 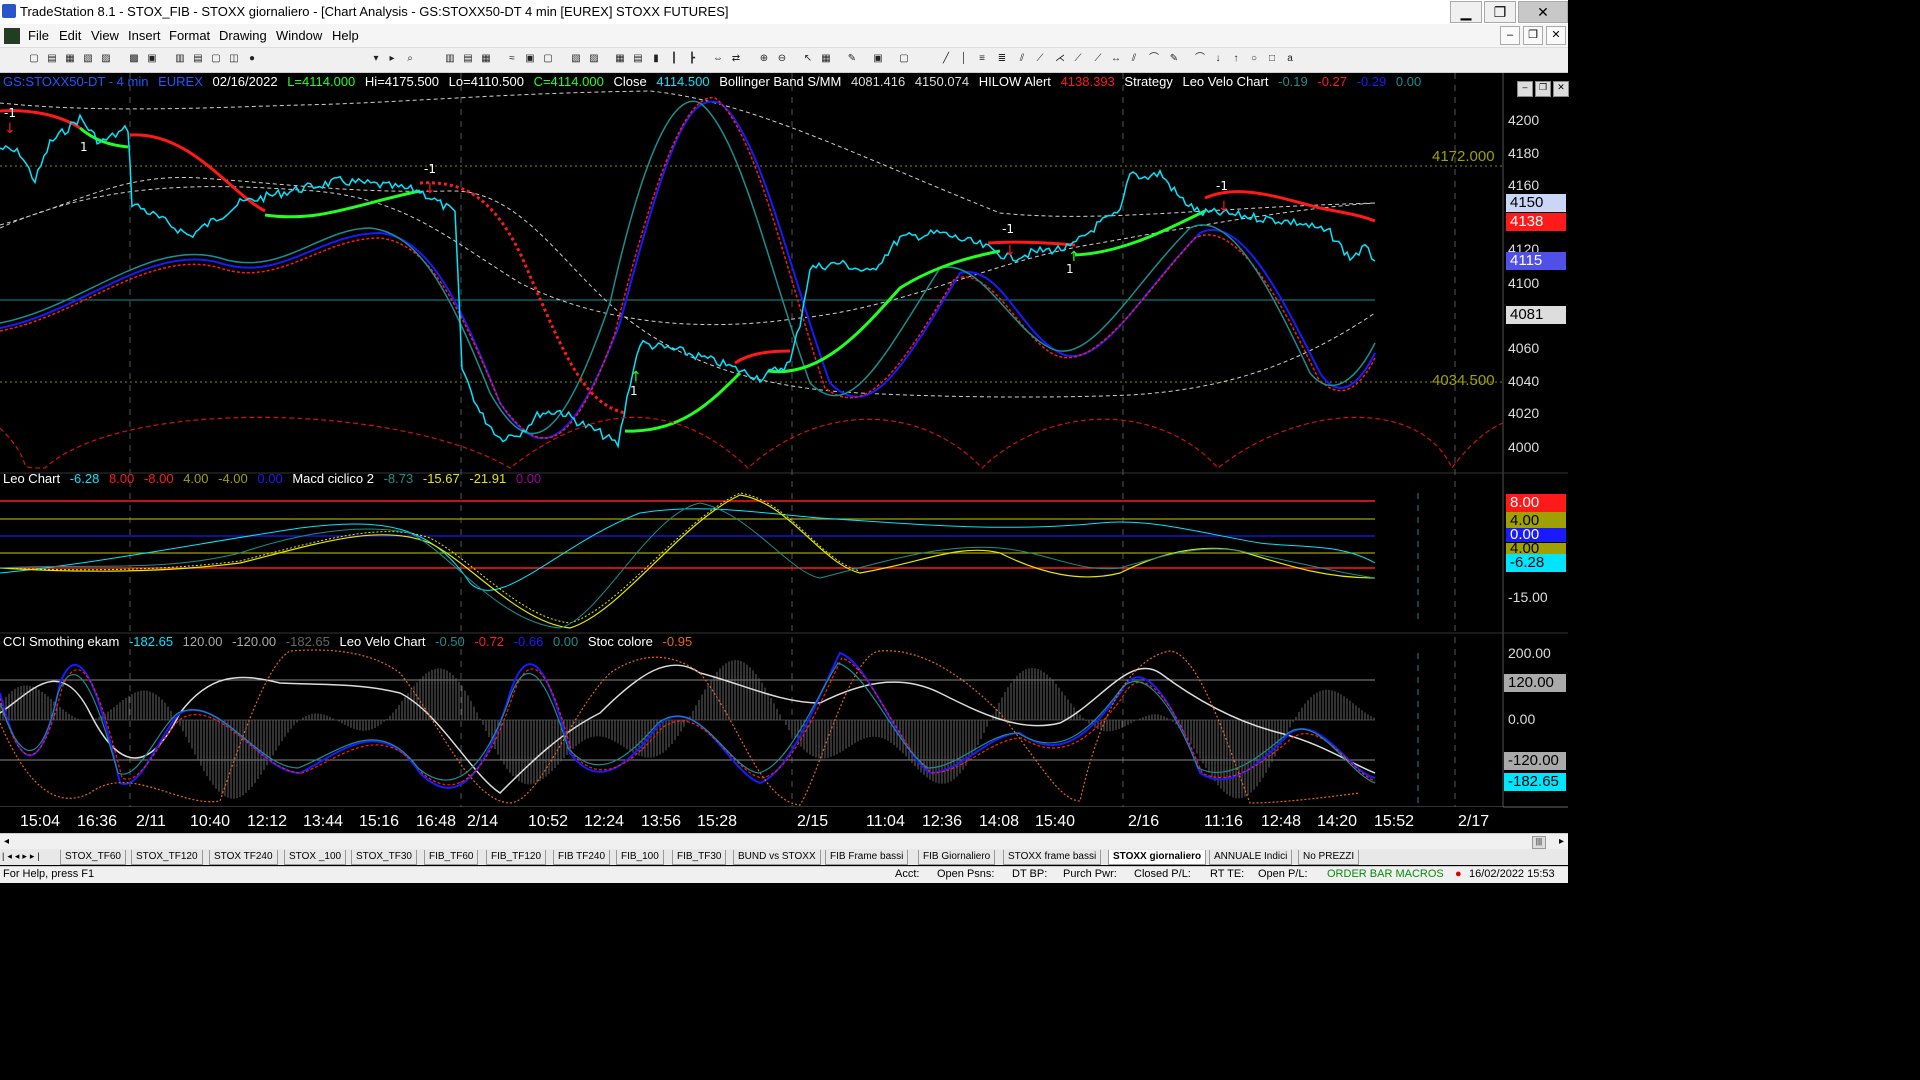 I want to click on arrow-h-icon: ↔, so click(x=1116, y=59).